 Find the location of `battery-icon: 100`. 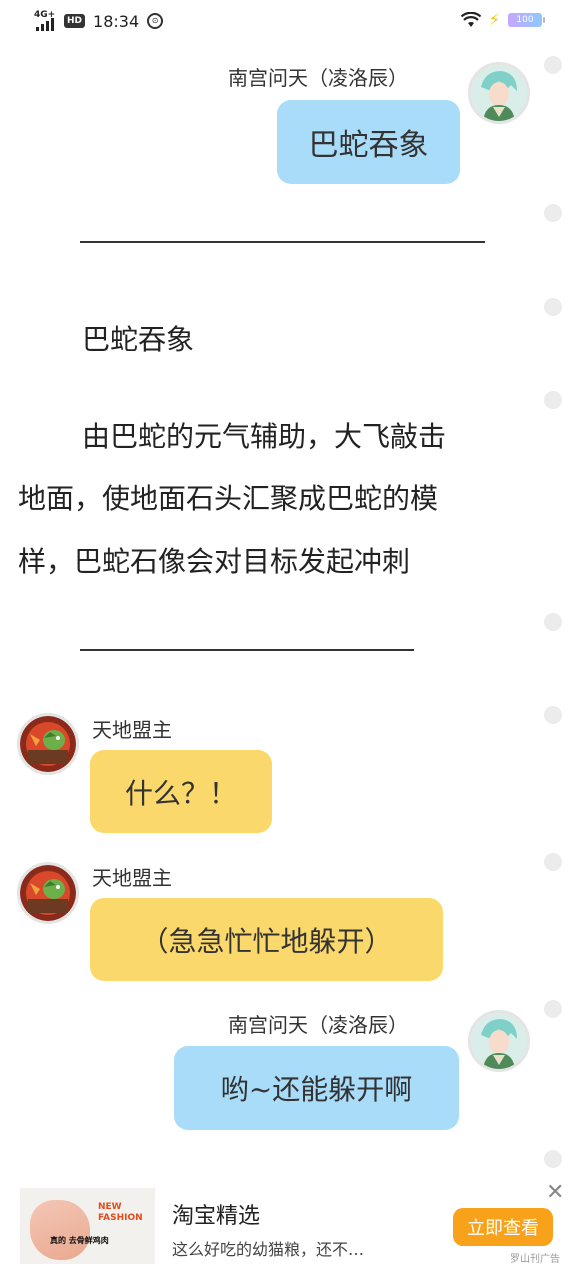

battery-icon: 100 is located at coordinates (526, 20).